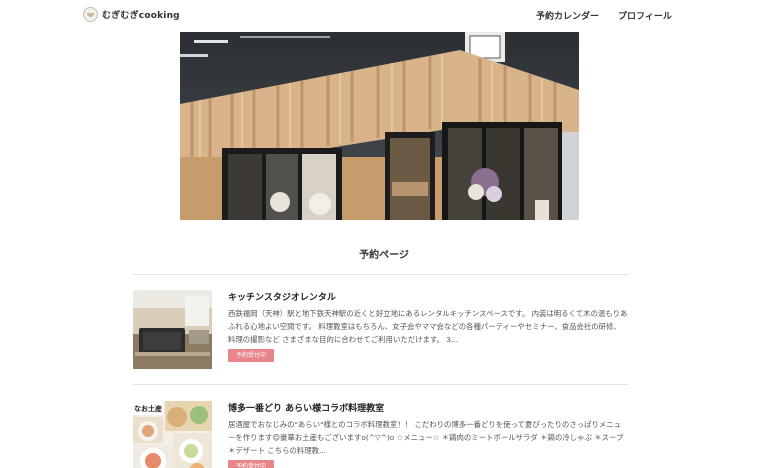 The image size is (768, 468). What do you see at coordinates (645, 15) in the screenshot?
I see `nav-link-profile: プロフィール` at bounding box center [645, 15].